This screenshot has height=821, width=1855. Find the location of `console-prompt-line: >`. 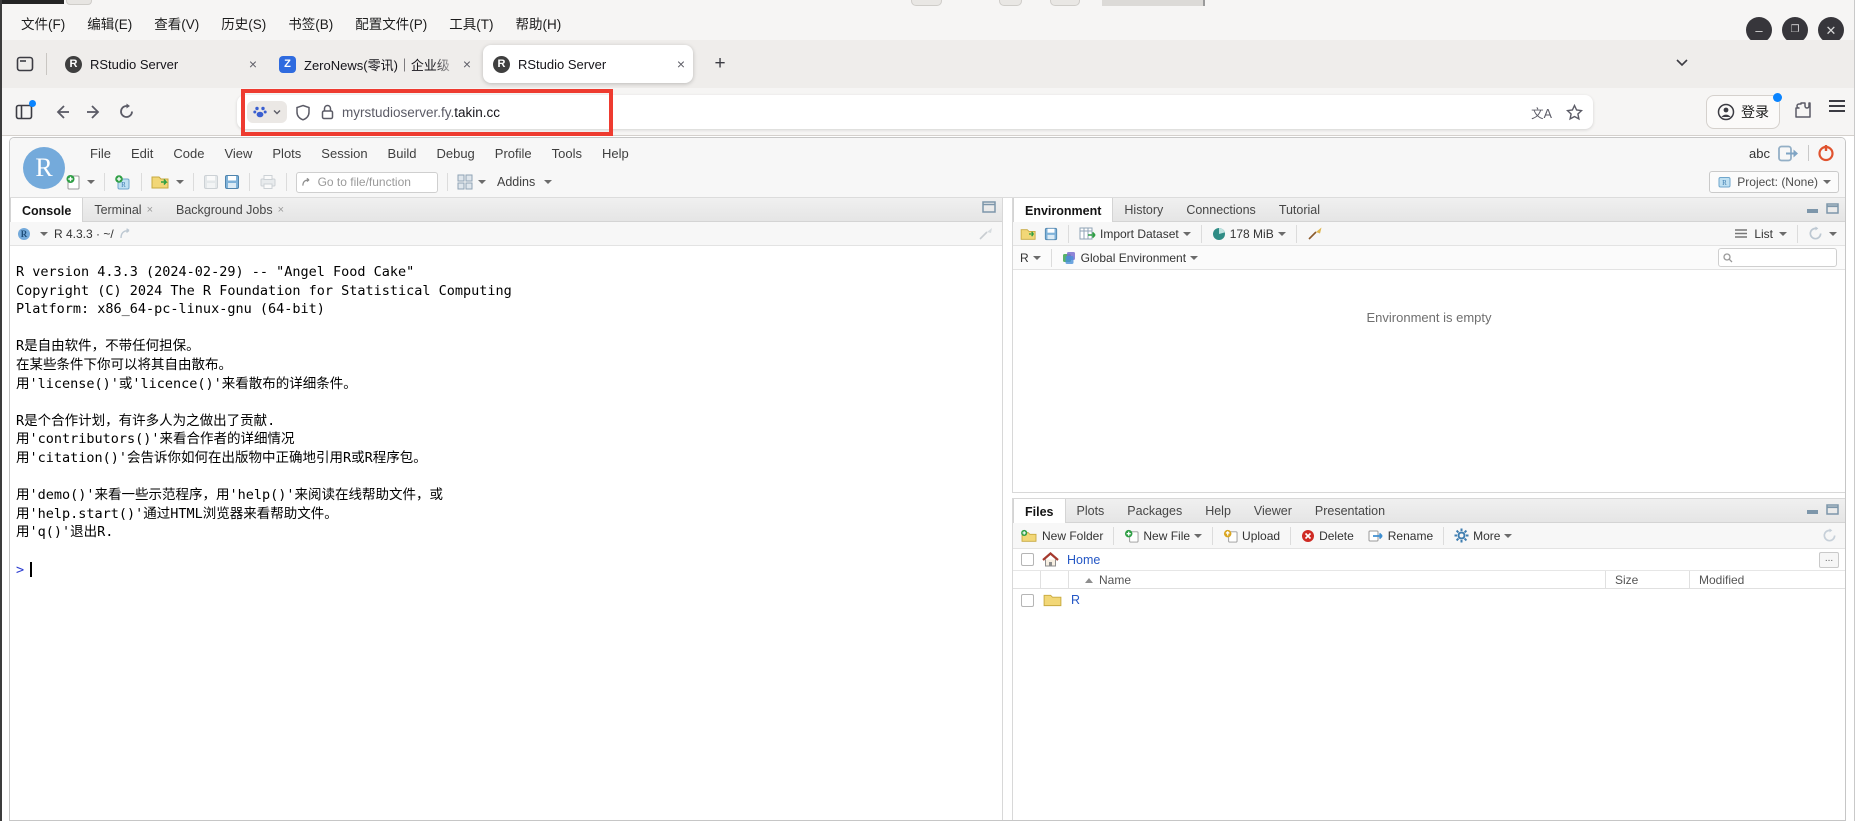

console-prompt-line: > is located at coordinates (505, 570).